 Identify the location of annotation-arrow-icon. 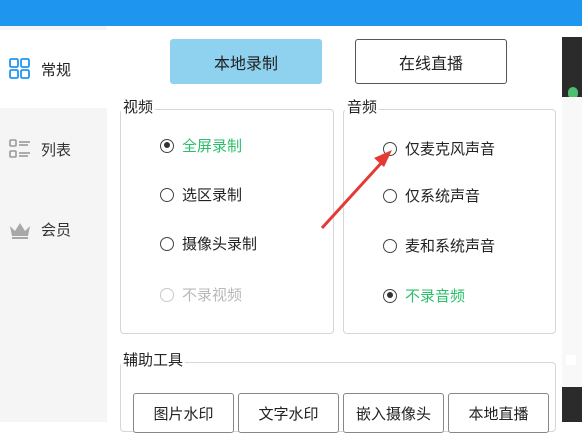
(356, 190).